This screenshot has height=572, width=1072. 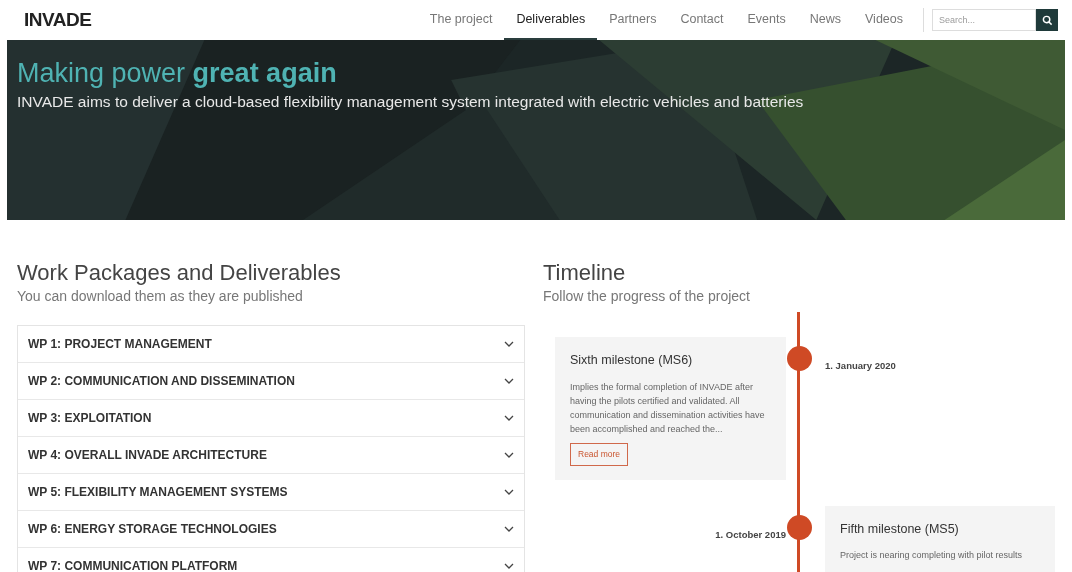 I want to click on accordion-label: WP 2: COMMUNICATION AND DISSEMINATION, so click(x=161, y=381).